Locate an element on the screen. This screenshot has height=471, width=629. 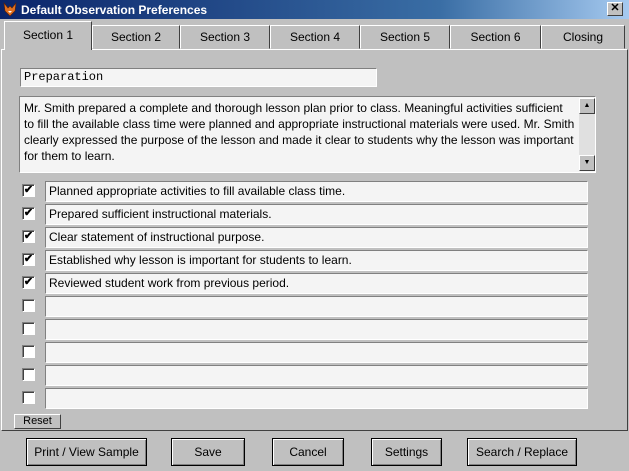
tab-section-4: Section 4 is located at coordinates (315, 37).